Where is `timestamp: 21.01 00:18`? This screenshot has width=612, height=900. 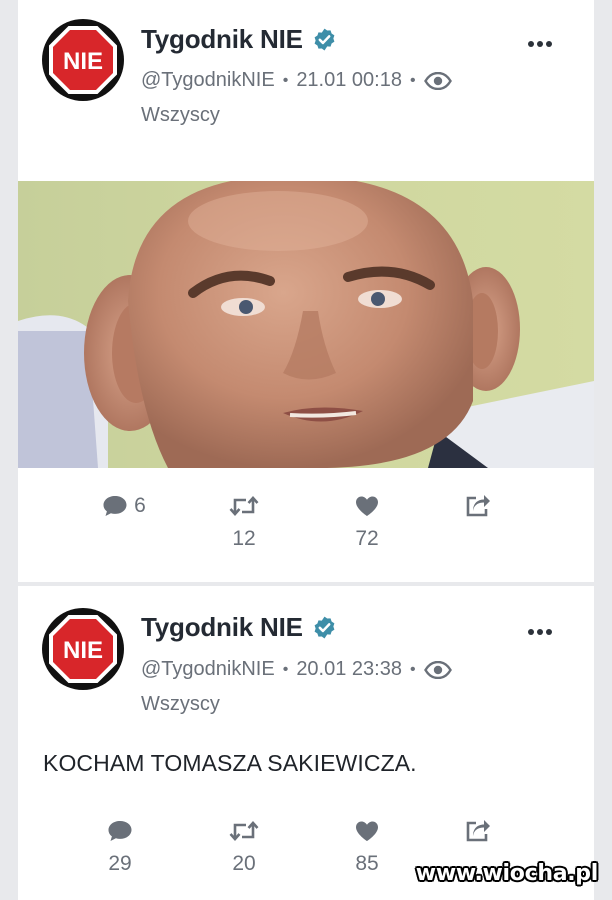 timestamp: 21.01 00:18 is located at coordinates (349, 80).